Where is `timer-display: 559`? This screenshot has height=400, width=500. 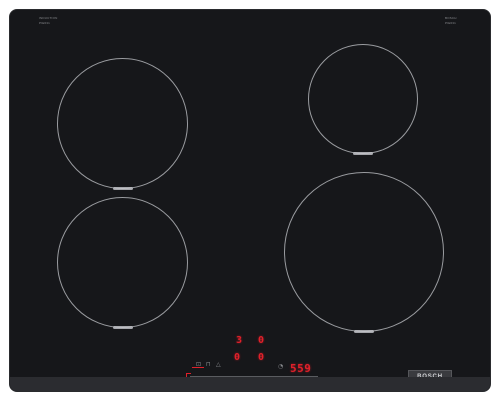 timer-display: 559 is located at coordinates (301, 368).